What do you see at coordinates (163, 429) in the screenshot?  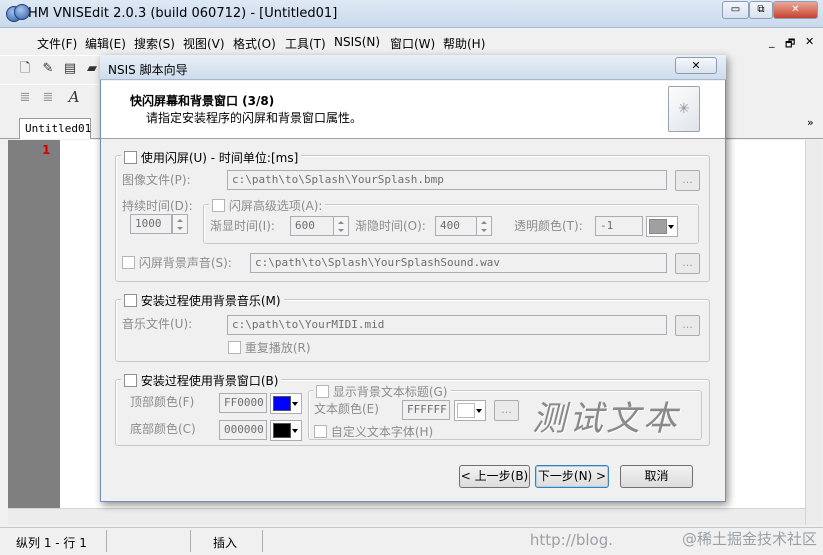 I see `bottom-color-label: 底部颜色(C)` at bounding box center [163, 429].